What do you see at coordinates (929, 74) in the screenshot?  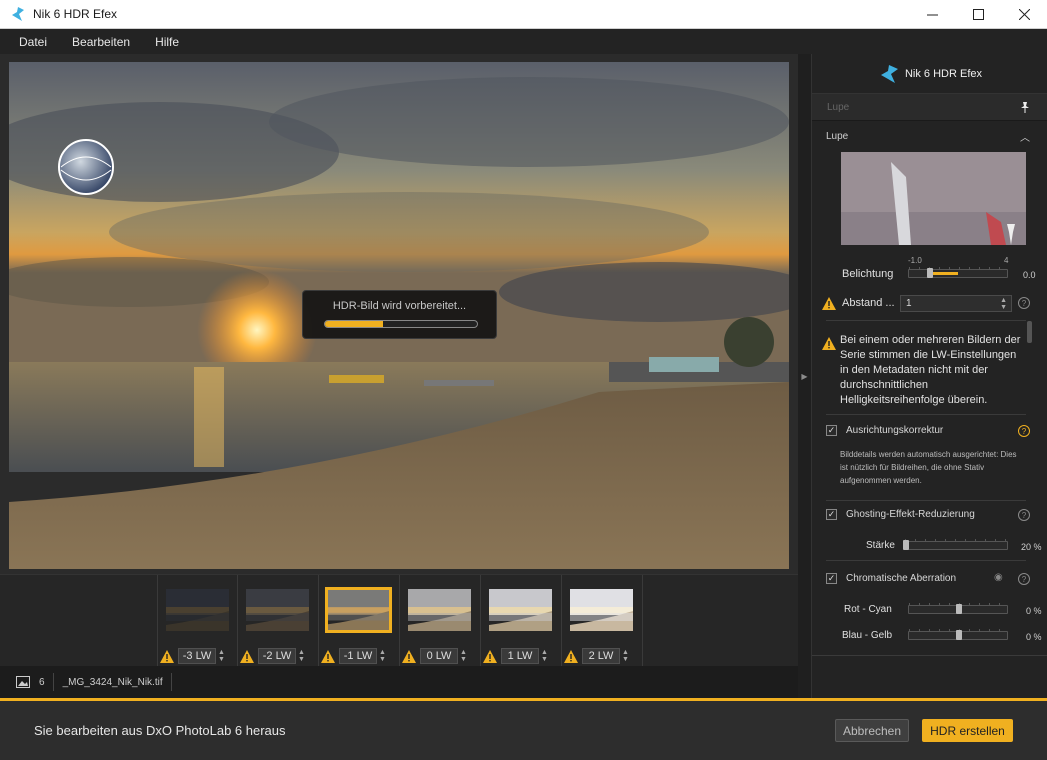 I see `panel-header: Nik 6 HDR Efex` at bounding box center [929, 74].